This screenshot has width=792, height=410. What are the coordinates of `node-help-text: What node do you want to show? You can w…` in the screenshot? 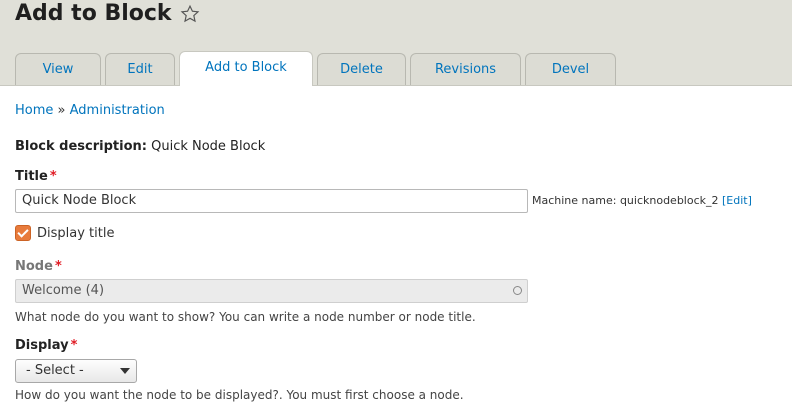 It's located at (245, 317).